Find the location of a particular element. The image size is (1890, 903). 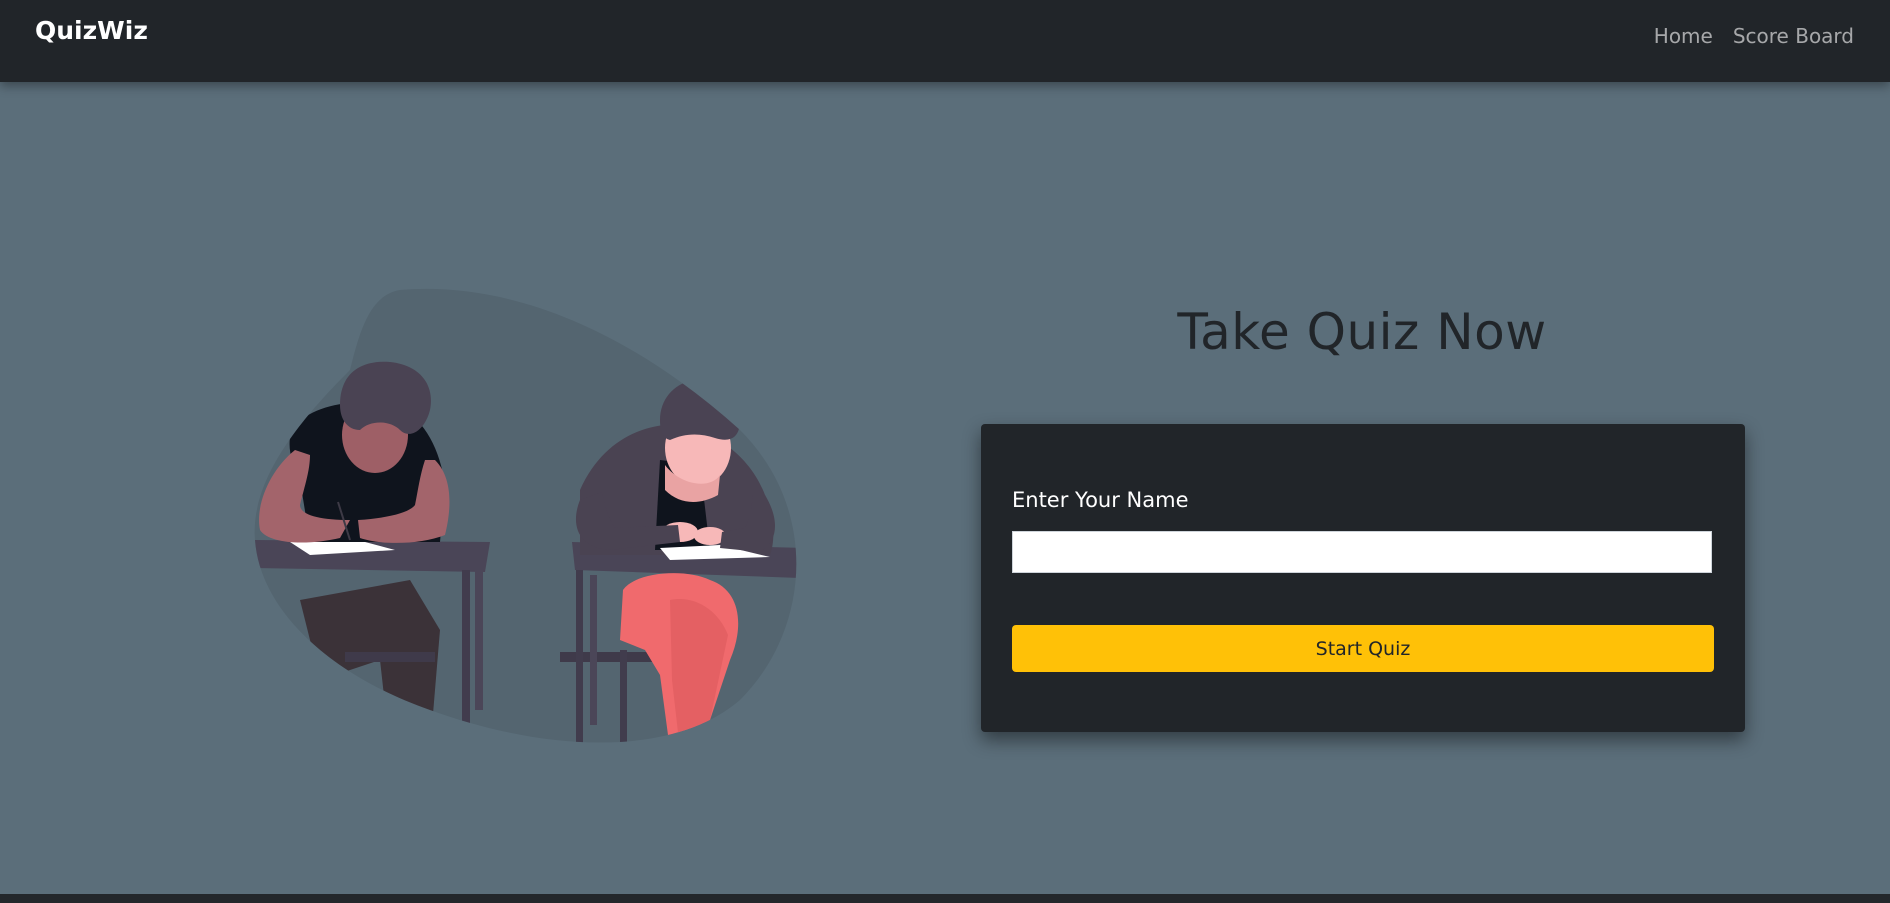

footer-strip is located at coordinates (945, 898).